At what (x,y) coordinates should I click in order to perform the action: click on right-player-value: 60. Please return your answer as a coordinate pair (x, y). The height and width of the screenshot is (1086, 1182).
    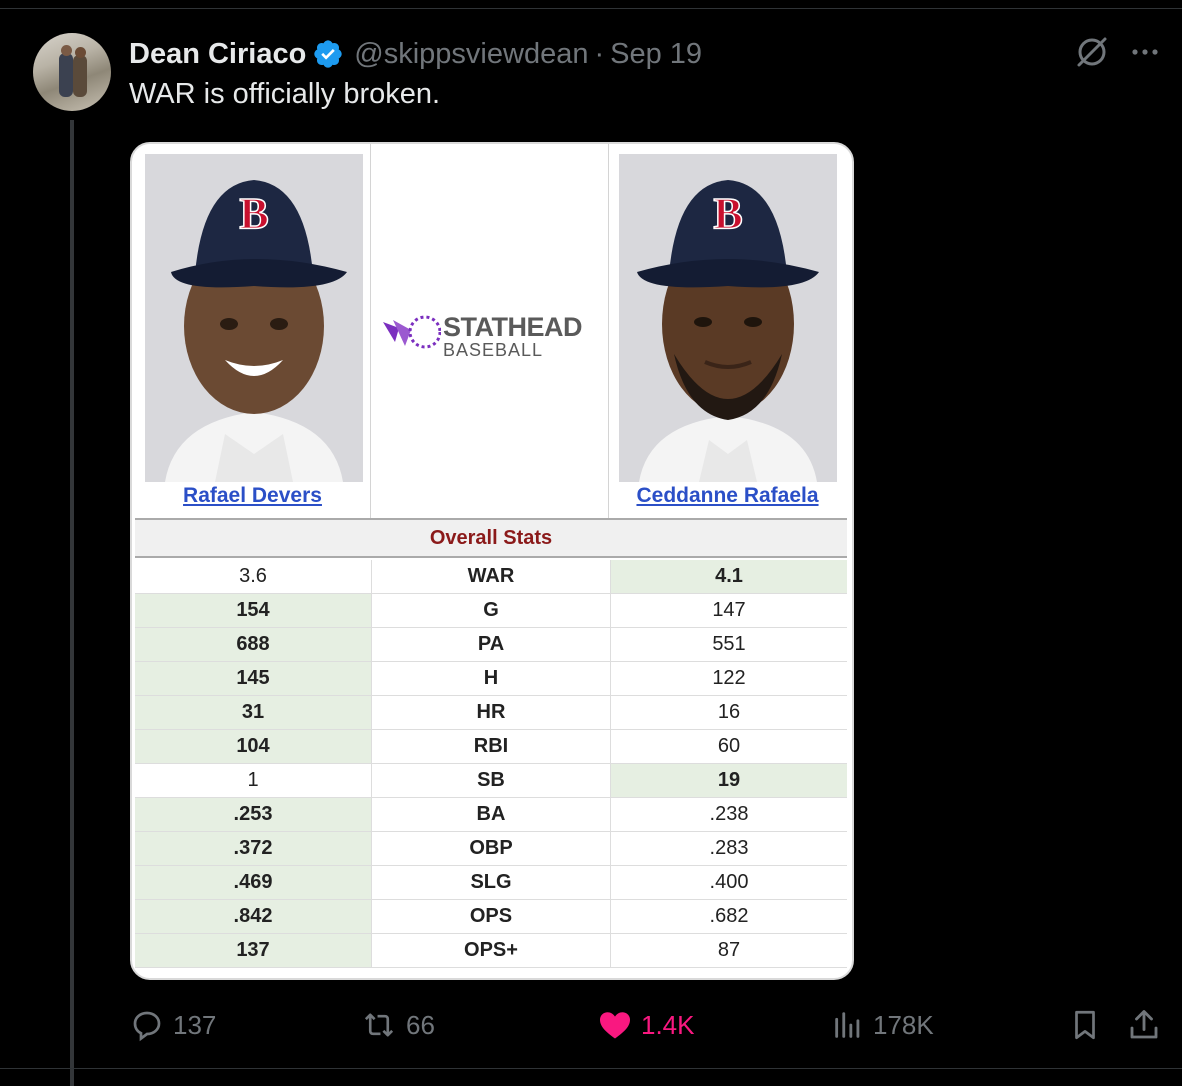
    Looking at the image, I should click on (729, 746).